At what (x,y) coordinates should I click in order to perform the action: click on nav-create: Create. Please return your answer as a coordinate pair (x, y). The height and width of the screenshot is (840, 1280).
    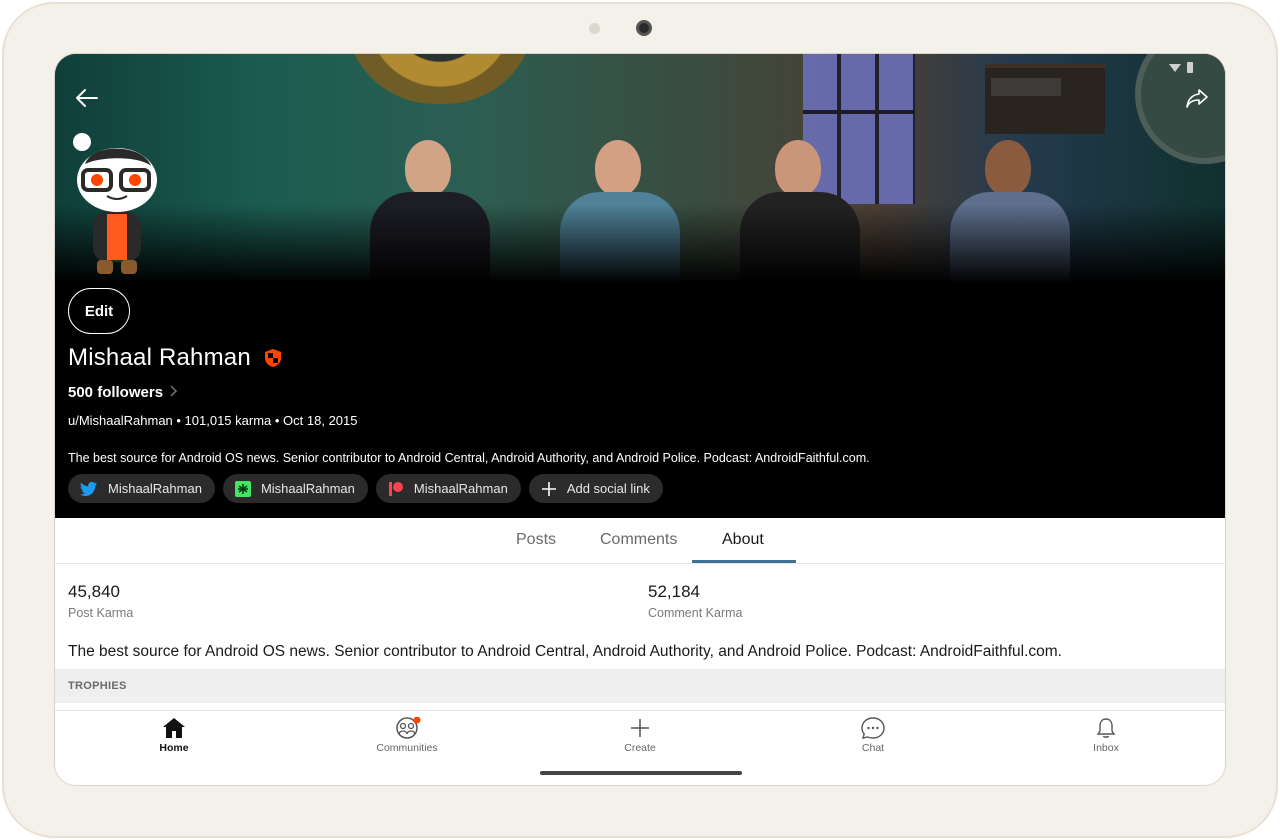
    Looking at the image, I should click on (640, 740).